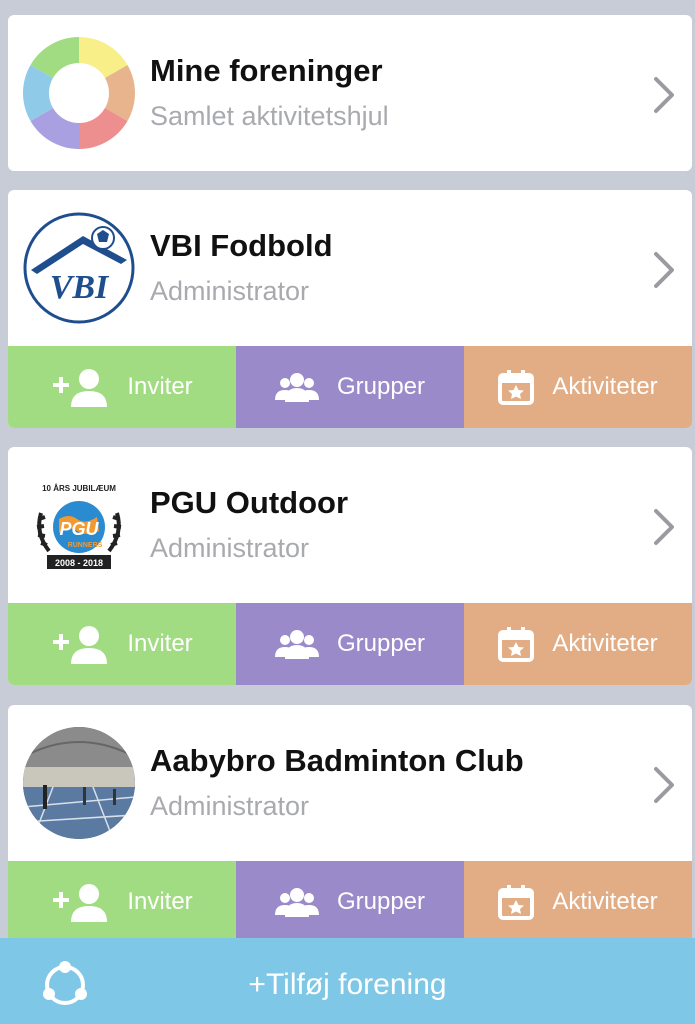 This screenshot has height=1024, width=695. What do you see at coordinates (79, 563) in the screenshot?
I see `svg-text: 2008 - 2018` at bounding box center [79, 563].